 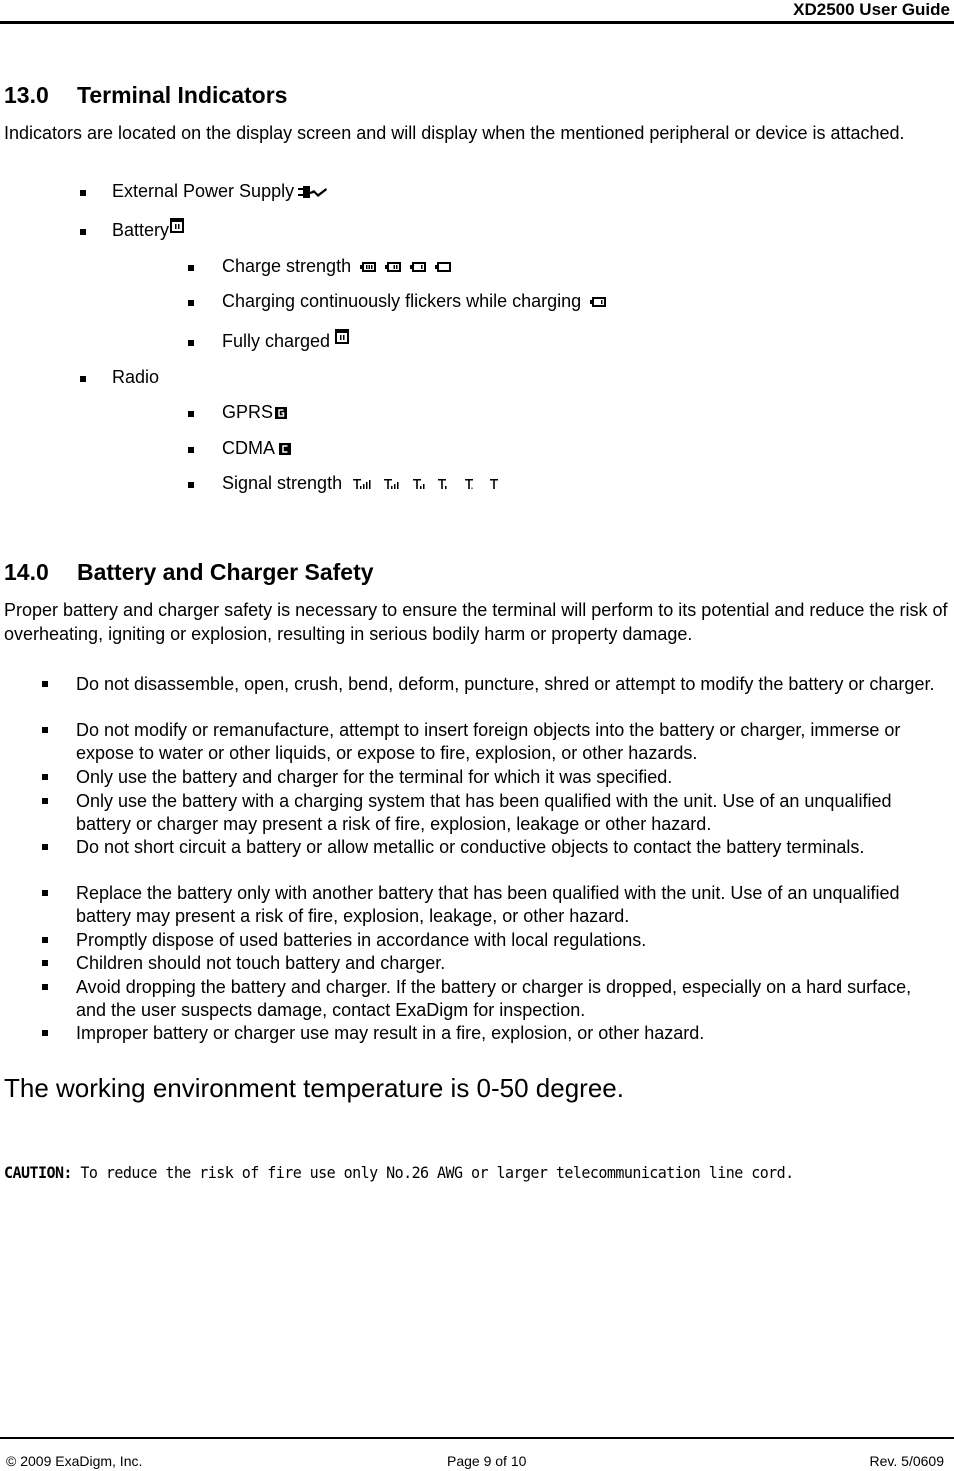 What do you see at coordinates (362, 484) in the screenshot?
I see `signal-4-bars-icon` at bounding box center [362, 484].